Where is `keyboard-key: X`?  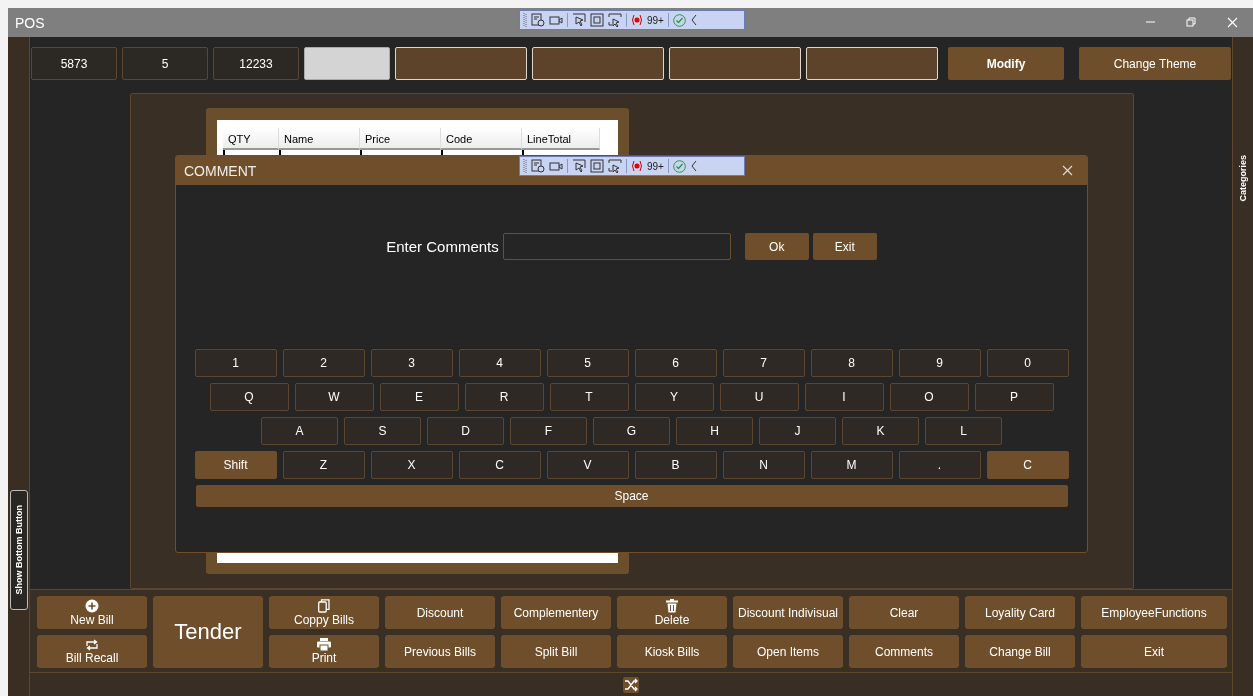
keyboard-key: X is located at coordinates (411, 465).